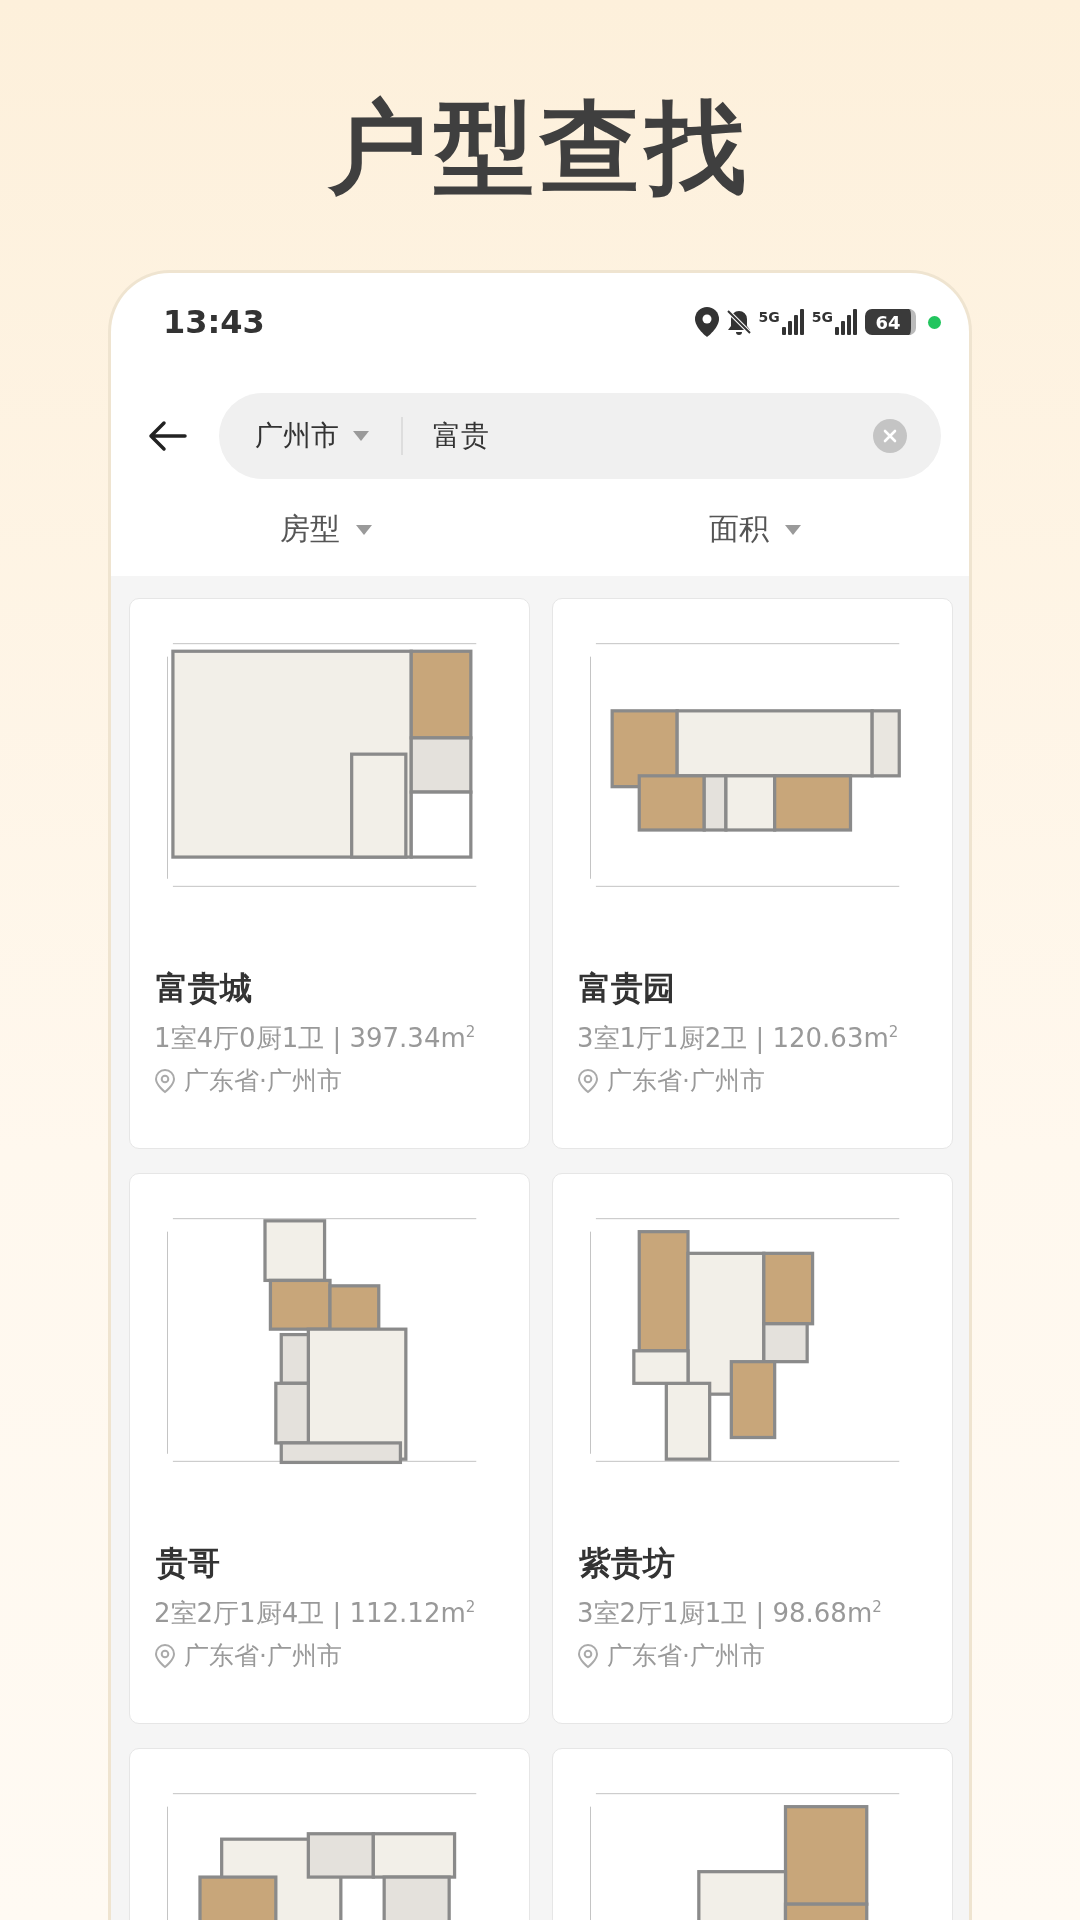 The image size is (1080, 1920). What do you see at coordinates (580, 436) in the screenshot?
I see `search-field: 广州市 富贵` at bounding box center [580, 436].